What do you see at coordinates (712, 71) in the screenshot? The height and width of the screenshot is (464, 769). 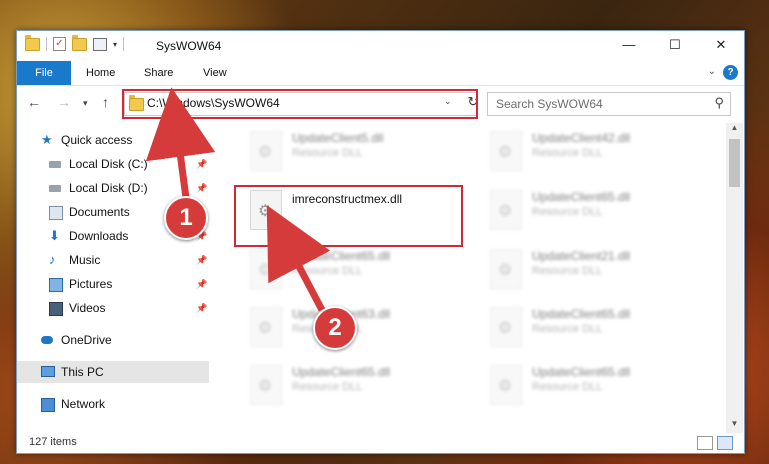 I see `chevron-down-icon: ⌄` at bounding box center [712, 71].